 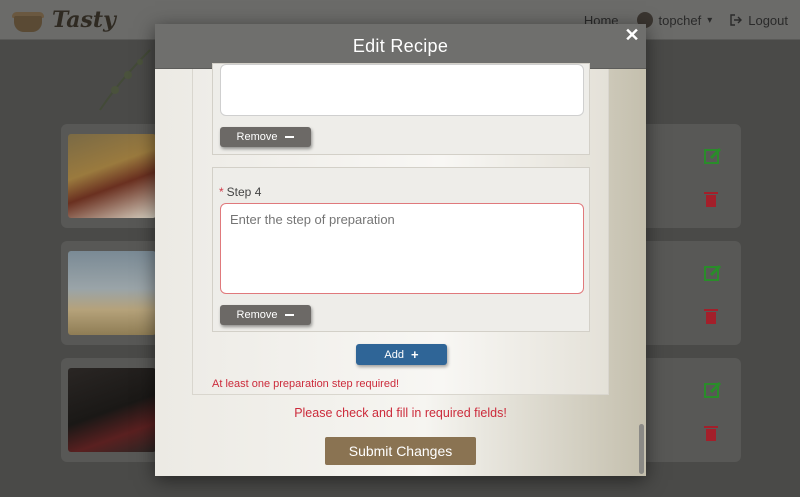 I want to click on add-step-button: Add +, so click(x=401, y=354).